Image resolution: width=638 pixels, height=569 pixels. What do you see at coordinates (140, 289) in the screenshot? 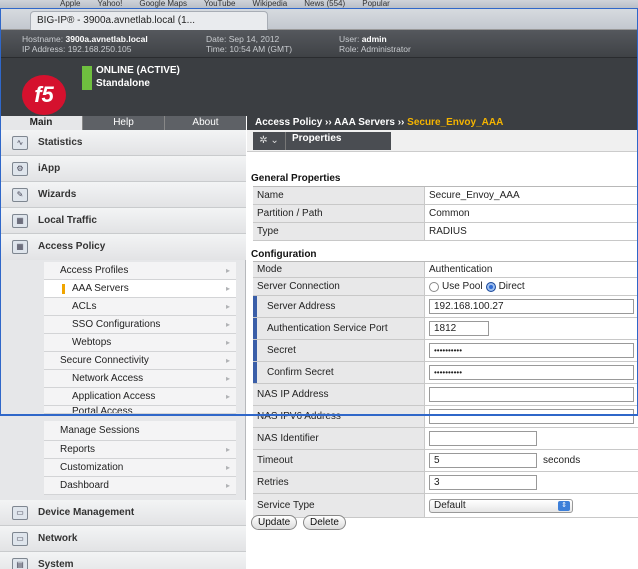
I see `sidebar-sub-aaa-servers: AAA Servers ▸` at bounding box center [140, 289].